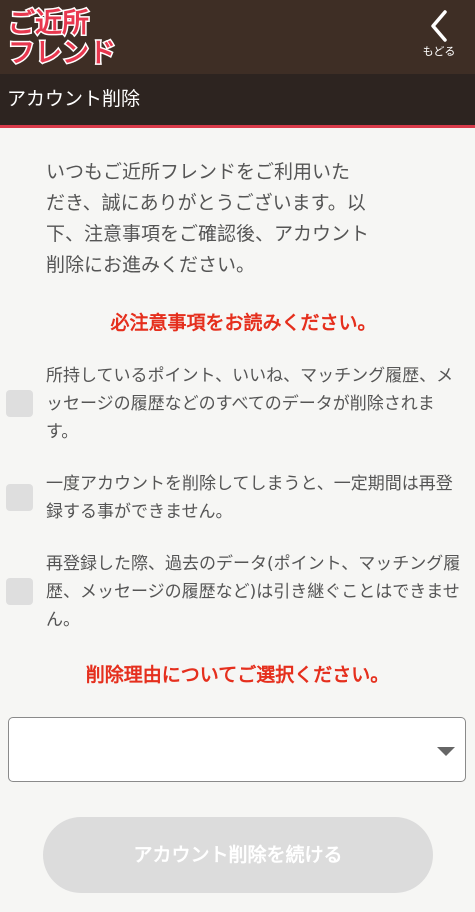 This screenshot has width=475, height=912. What do you see at coordinates (19, 591) in the screenshot?
I see `checkbox-no-transfer` at bounding box center [19, 591].